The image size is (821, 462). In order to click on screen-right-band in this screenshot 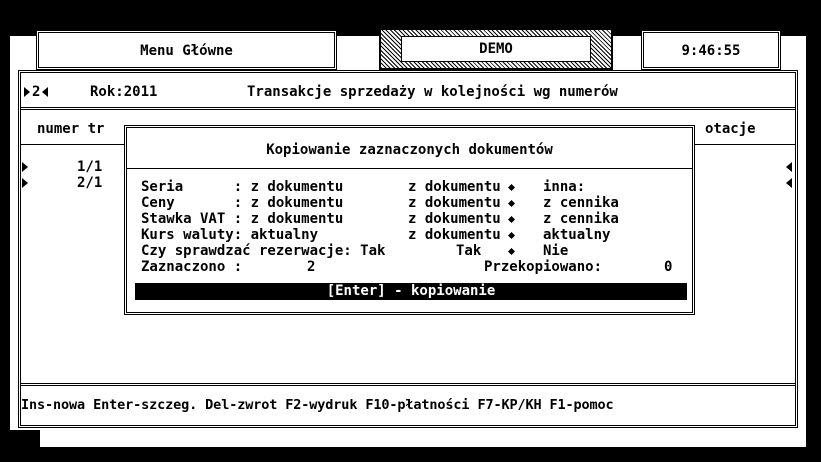, I will do `click(813, 249)`.